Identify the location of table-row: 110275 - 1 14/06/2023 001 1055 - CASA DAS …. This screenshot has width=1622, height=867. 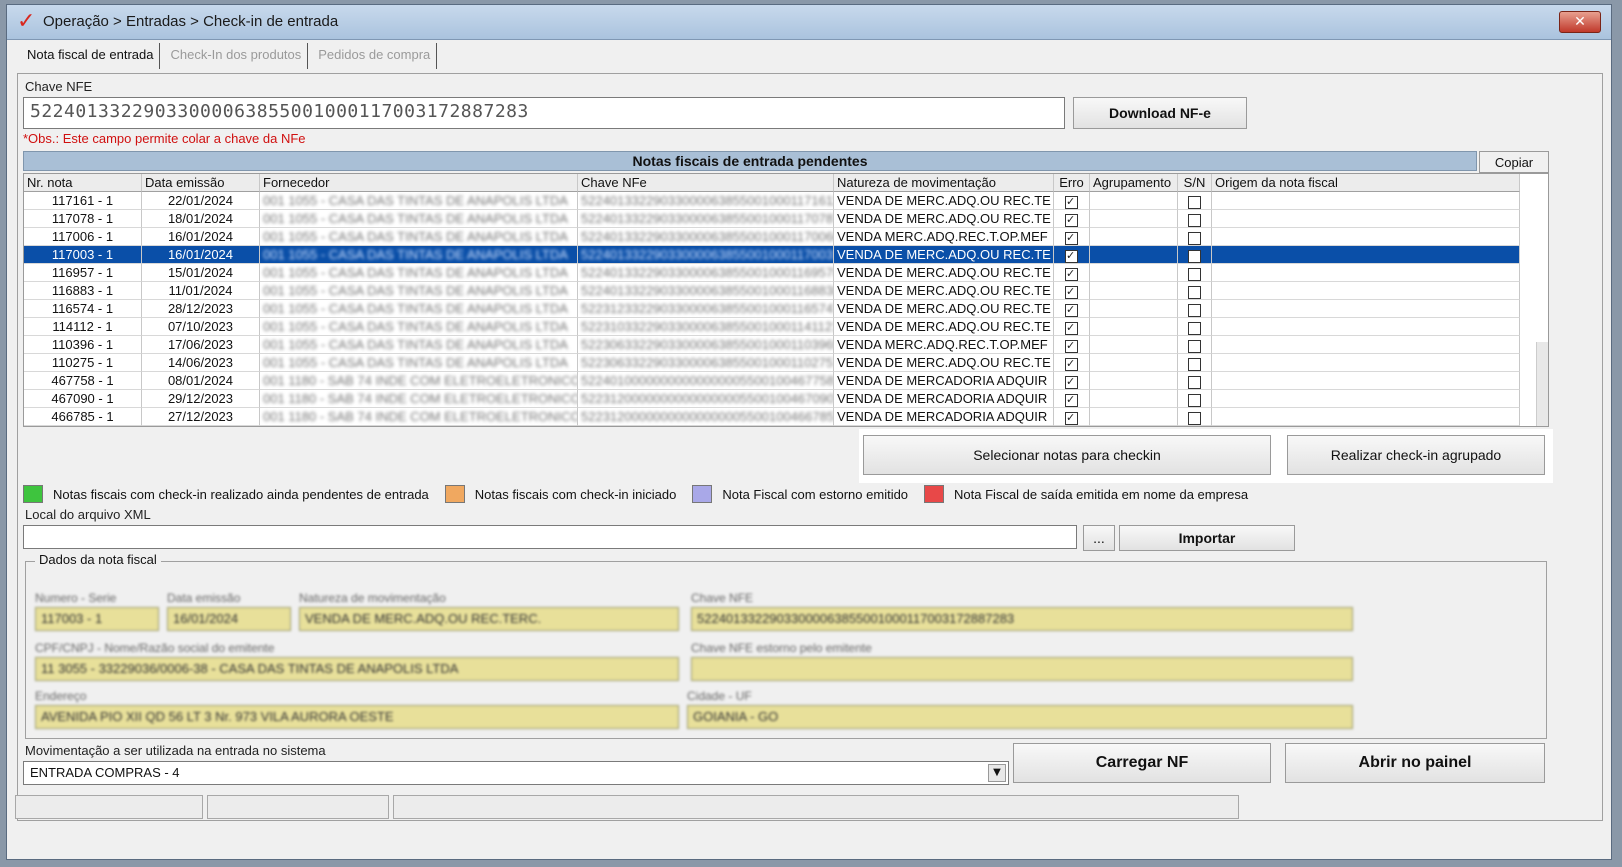
(772, 363).